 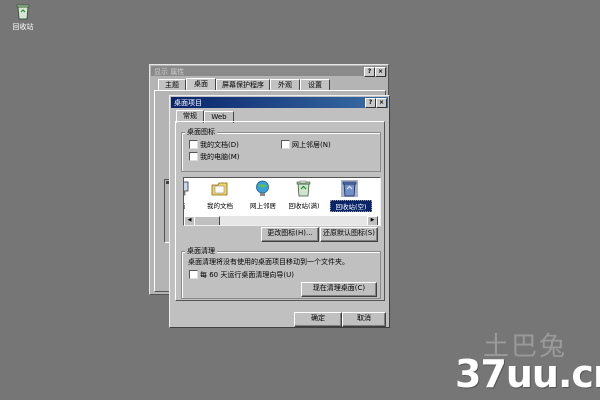 I want to click on scroll-right-icon: ▶, so click(x=372, y=220).